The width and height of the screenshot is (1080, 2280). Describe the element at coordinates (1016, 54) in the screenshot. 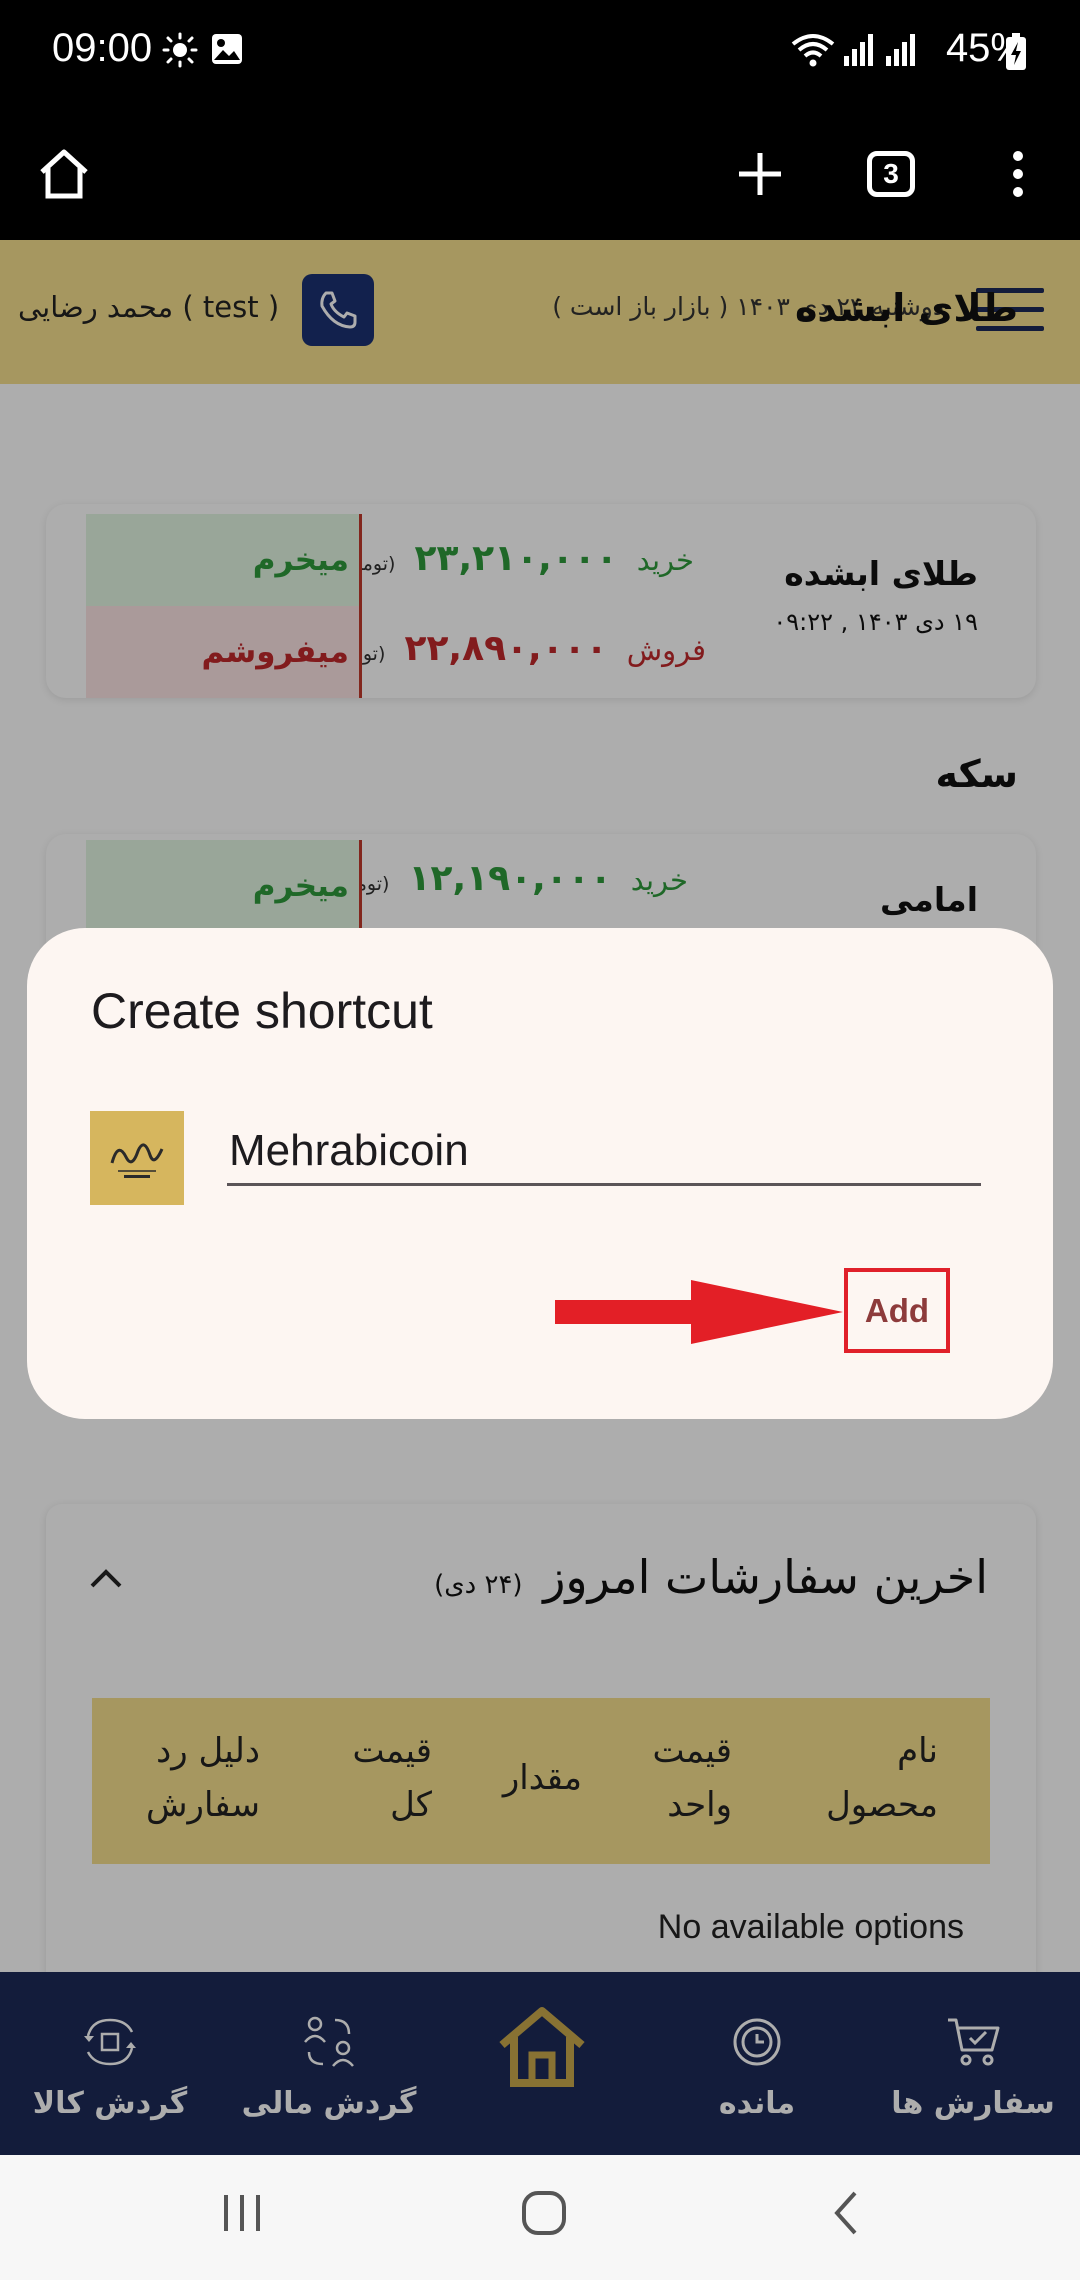

I see `battery-charging-icon` at that location.